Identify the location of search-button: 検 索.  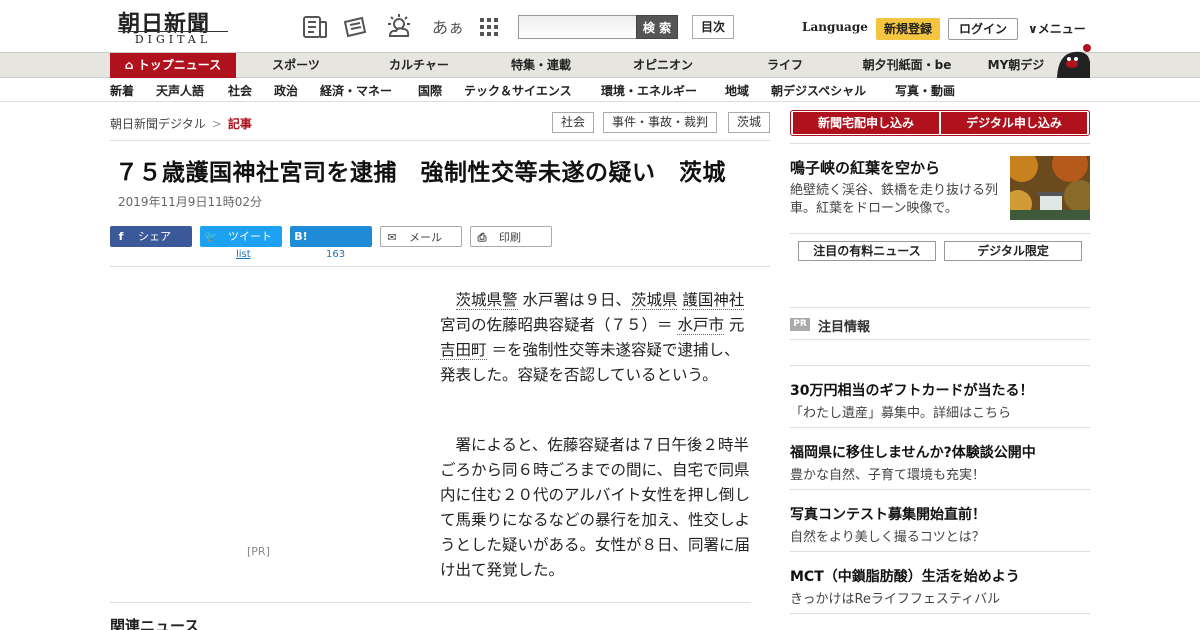
(657, 27).